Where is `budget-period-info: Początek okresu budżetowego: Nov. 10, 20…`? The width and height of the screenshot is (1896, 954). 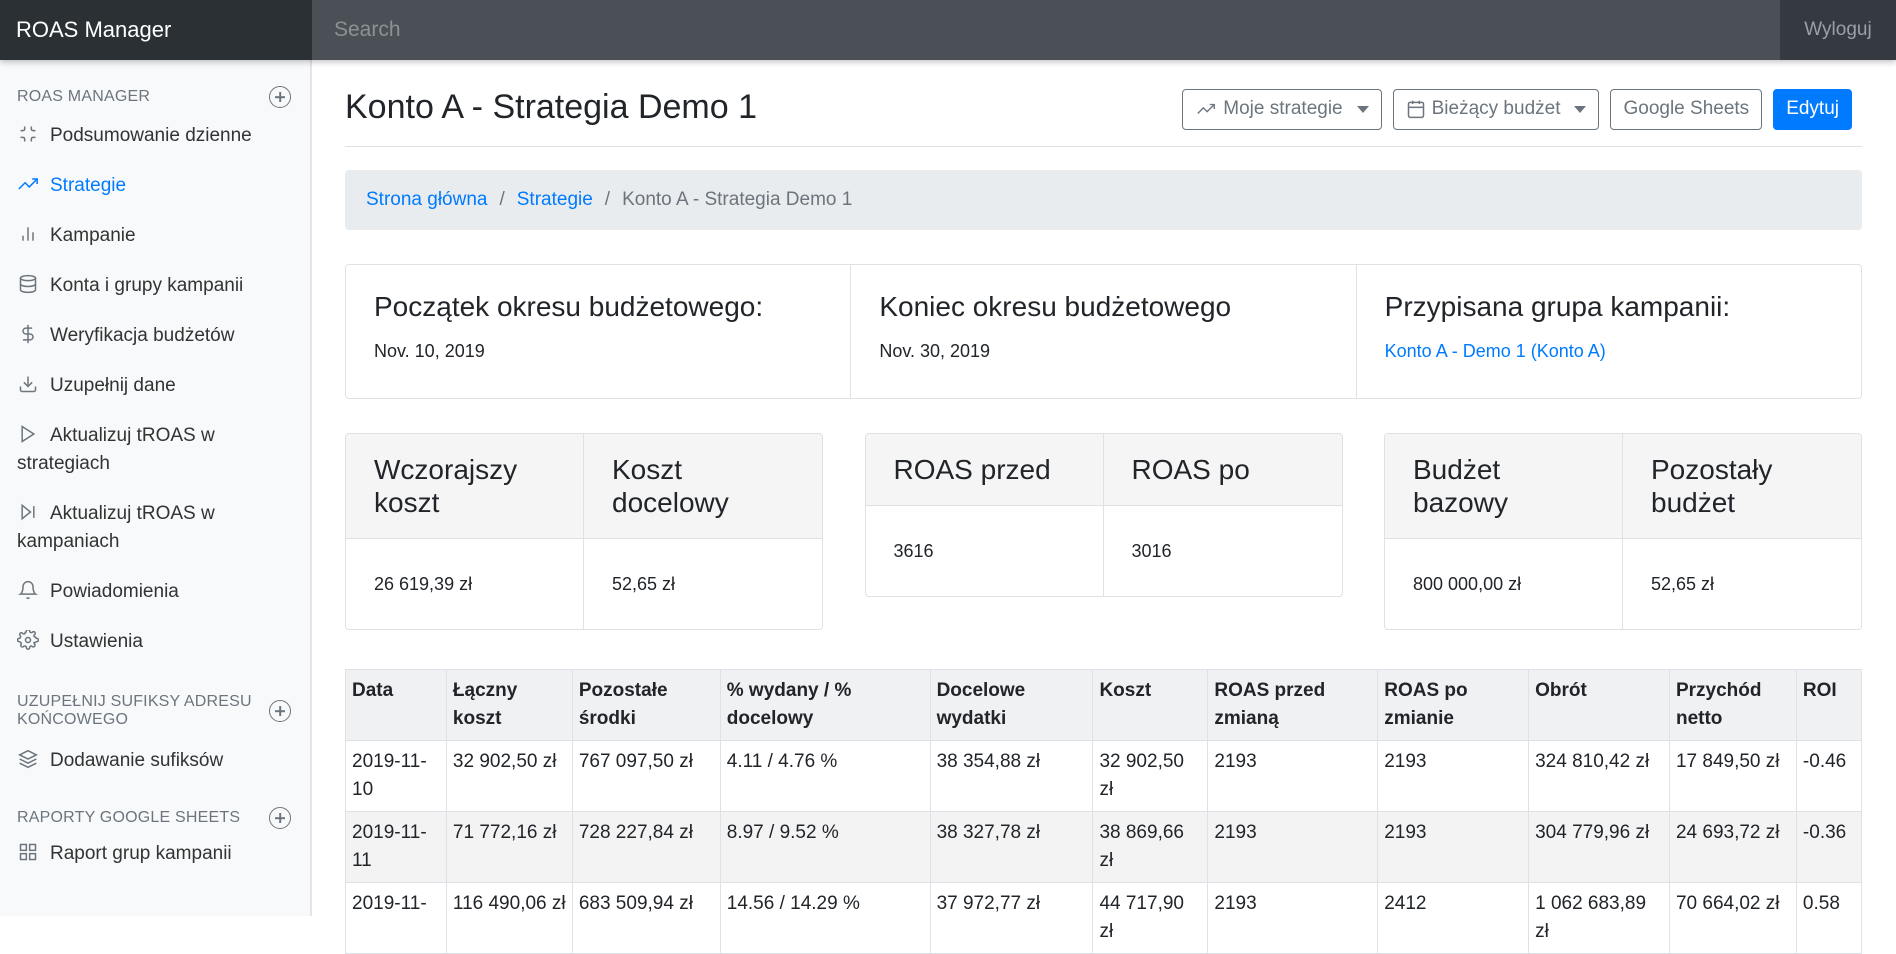 budget-period-info: Początek okresu budżetowego: Nov. 10, 20… is located at coordinates (1103, 331).